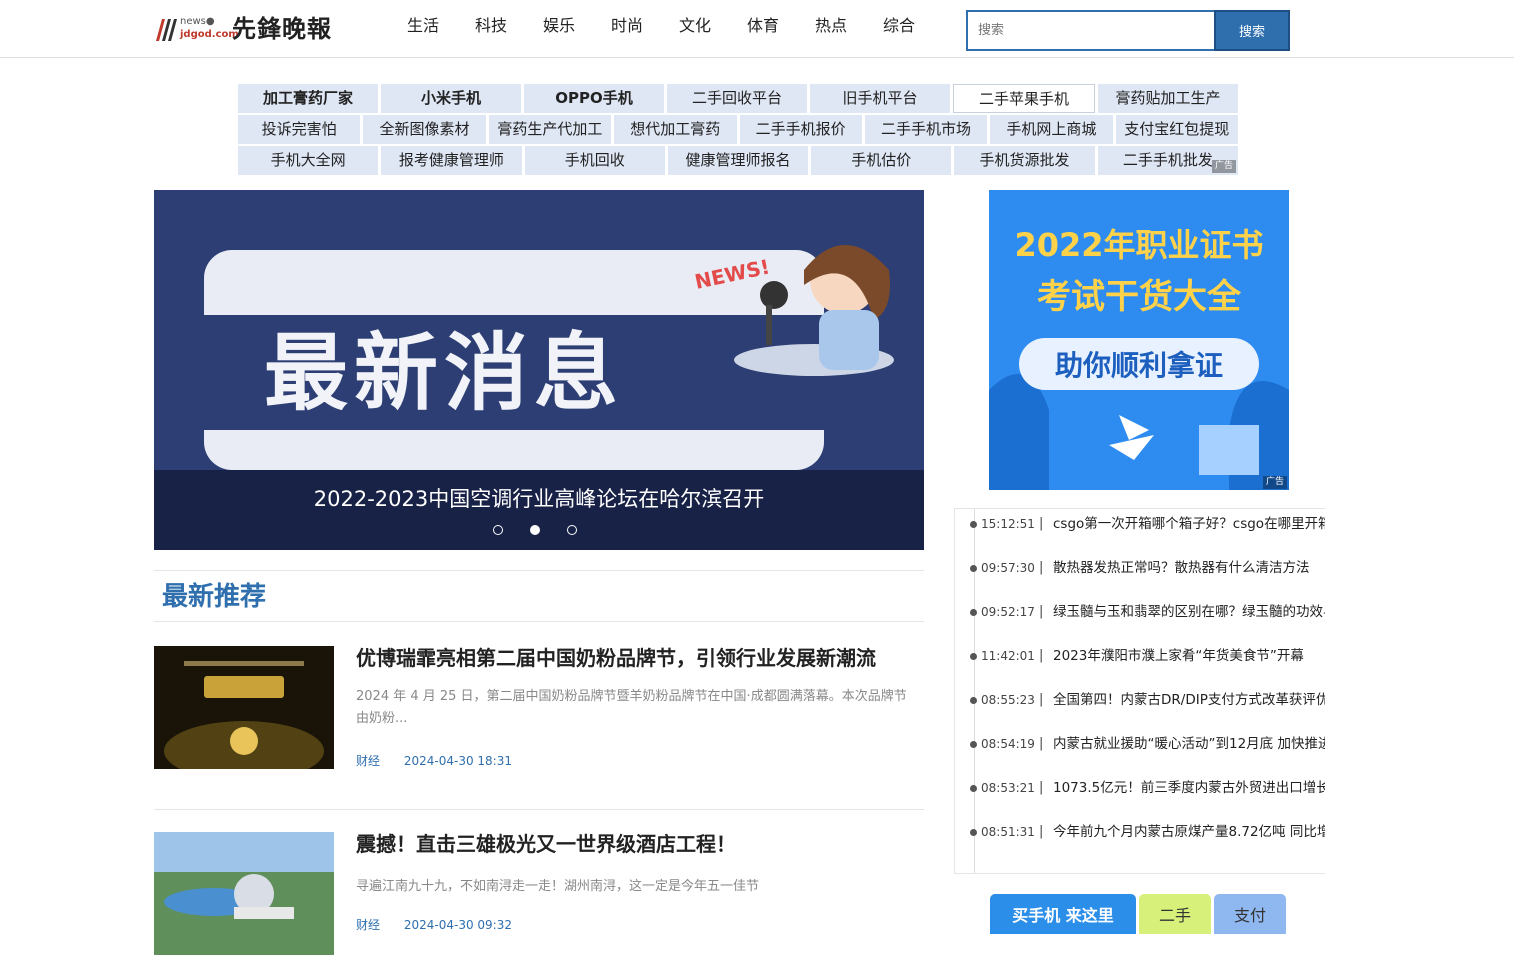 The width and height of the screenshot is (1514, 972). Describe the element at coordinates (444, 924) in the screenshot. I see `article-meta: 财经 2024-04-30 09:32` at that location.